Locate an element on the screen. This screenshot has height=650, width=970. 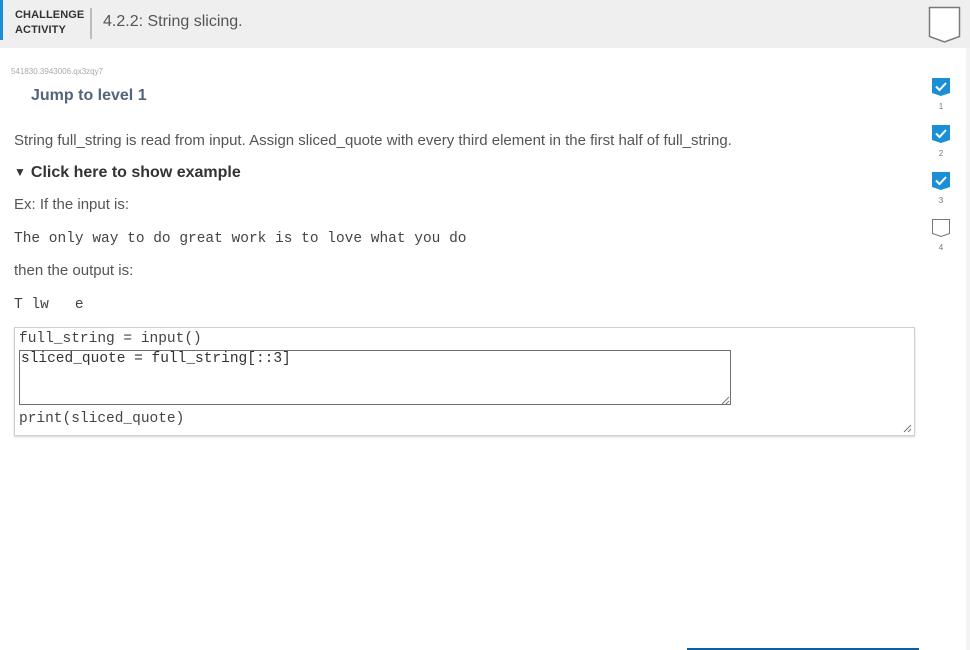
activity-kind-line1: CHALLENGE is located at coordinates (50, 15).